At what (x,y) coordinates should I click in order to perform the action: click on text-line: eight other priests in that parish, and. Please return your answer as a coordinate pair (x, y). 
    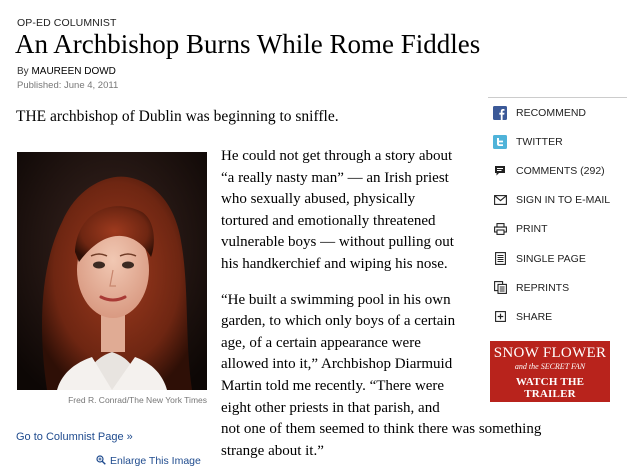
    Looking at the image, I should click on (330, 407).